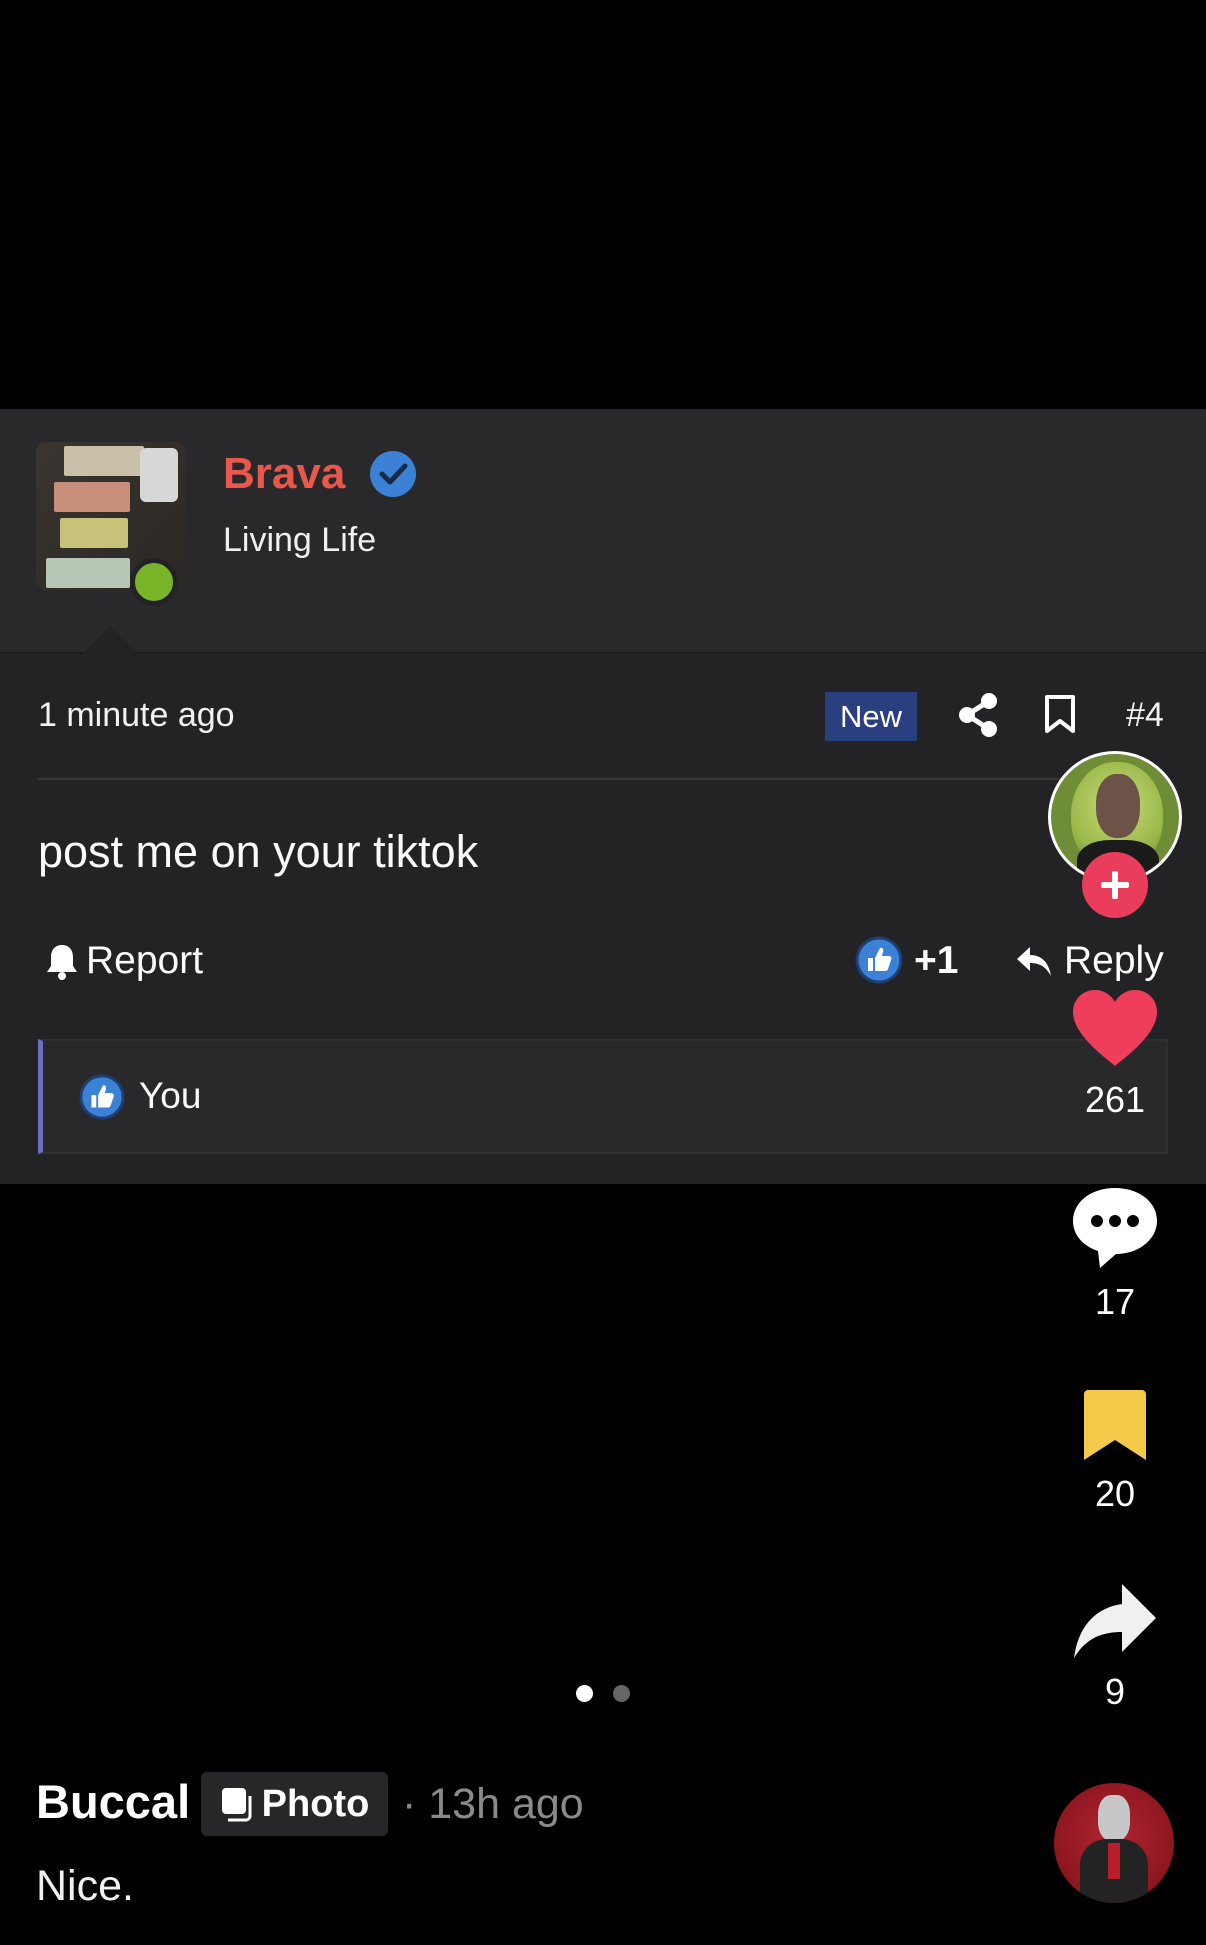  I want to click on like-count: +1, so click(936, 960).